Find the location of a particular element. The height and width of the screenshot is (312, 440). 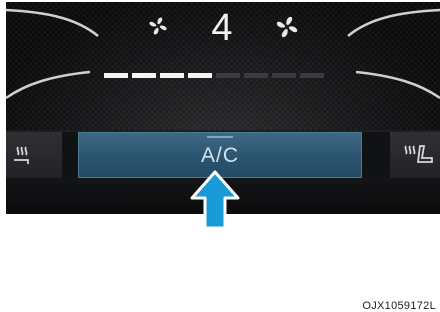

left-swoosh-decoration is located at coordinates (52, 54).